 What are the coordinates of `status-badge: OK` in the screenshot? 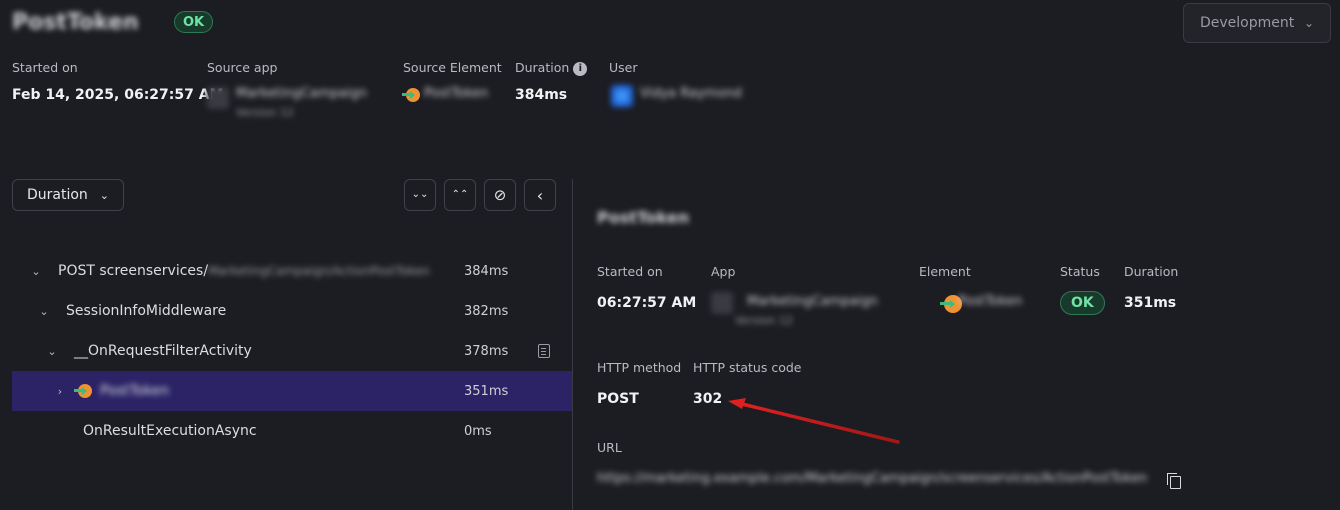 It's located at (194, 22).